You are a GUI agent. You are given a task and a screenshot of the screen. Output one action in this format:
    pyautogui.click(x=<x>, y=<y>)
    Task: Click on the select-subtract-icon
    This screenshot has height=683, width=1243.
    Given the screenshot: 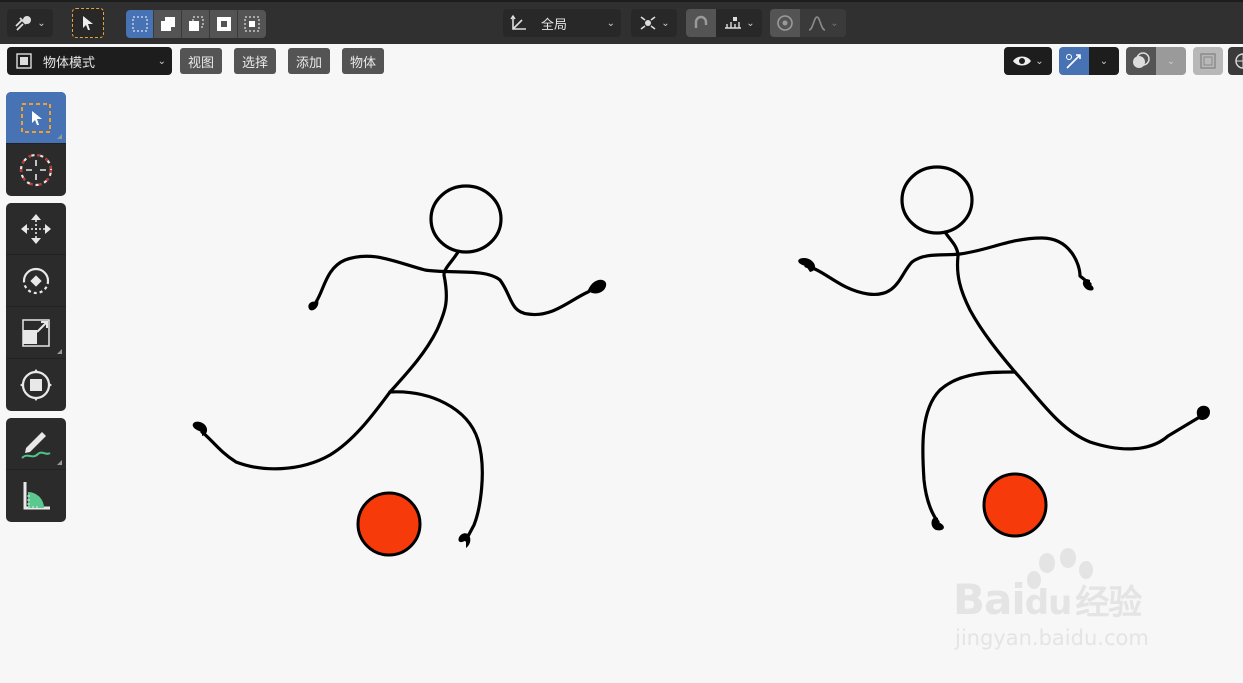 What is the action you would take?
    pyautogui.click(x=195, y=23)
    